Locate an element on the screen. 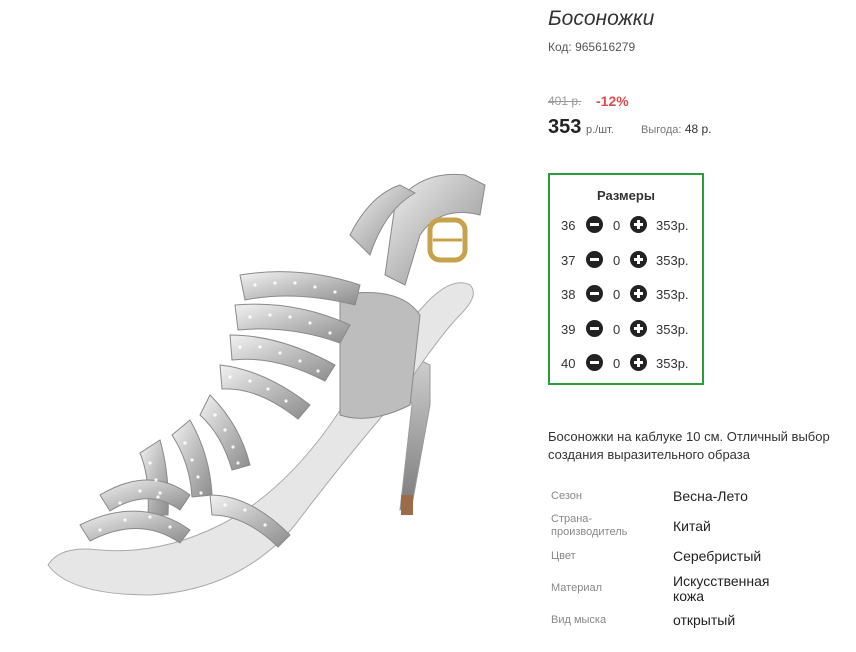  property-label: Страна-производитель is located at coordinates (589, 525).